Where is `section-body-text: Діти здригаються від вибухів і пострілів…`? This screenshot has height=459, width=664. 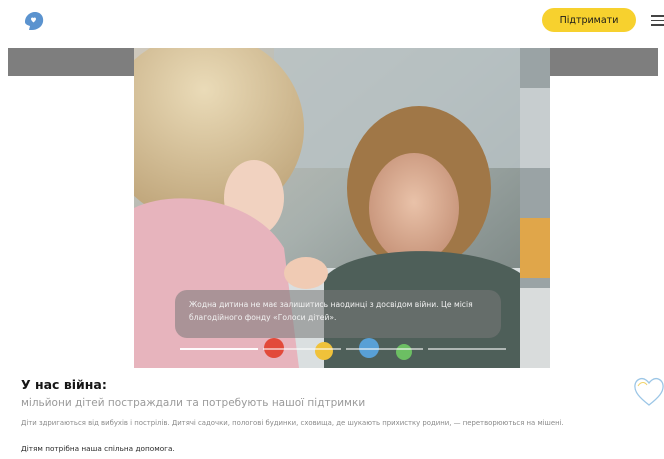 section-body-text: Діти здригаються від вибухів і пострілів… is located at coordinates (292, 423).